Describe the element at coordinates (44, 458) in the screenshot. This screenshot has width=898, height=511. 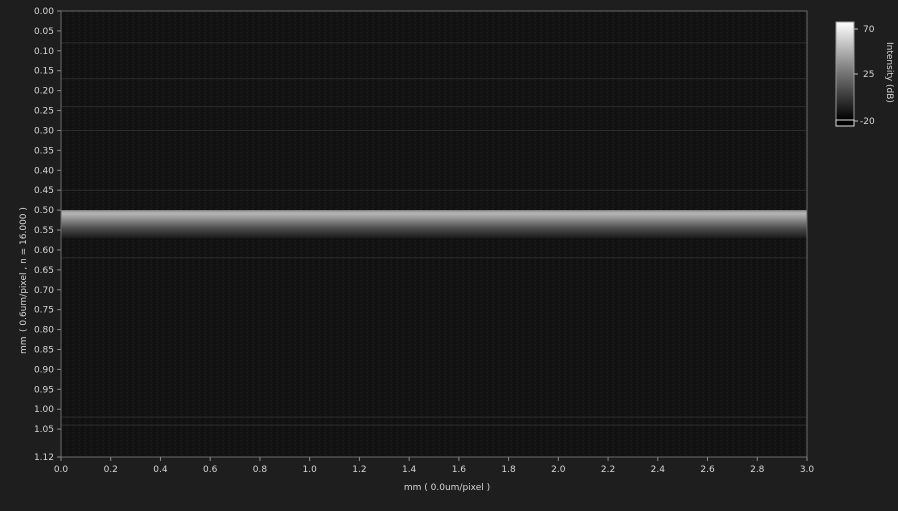
I see `y-tick-label: 1.12` at that location.